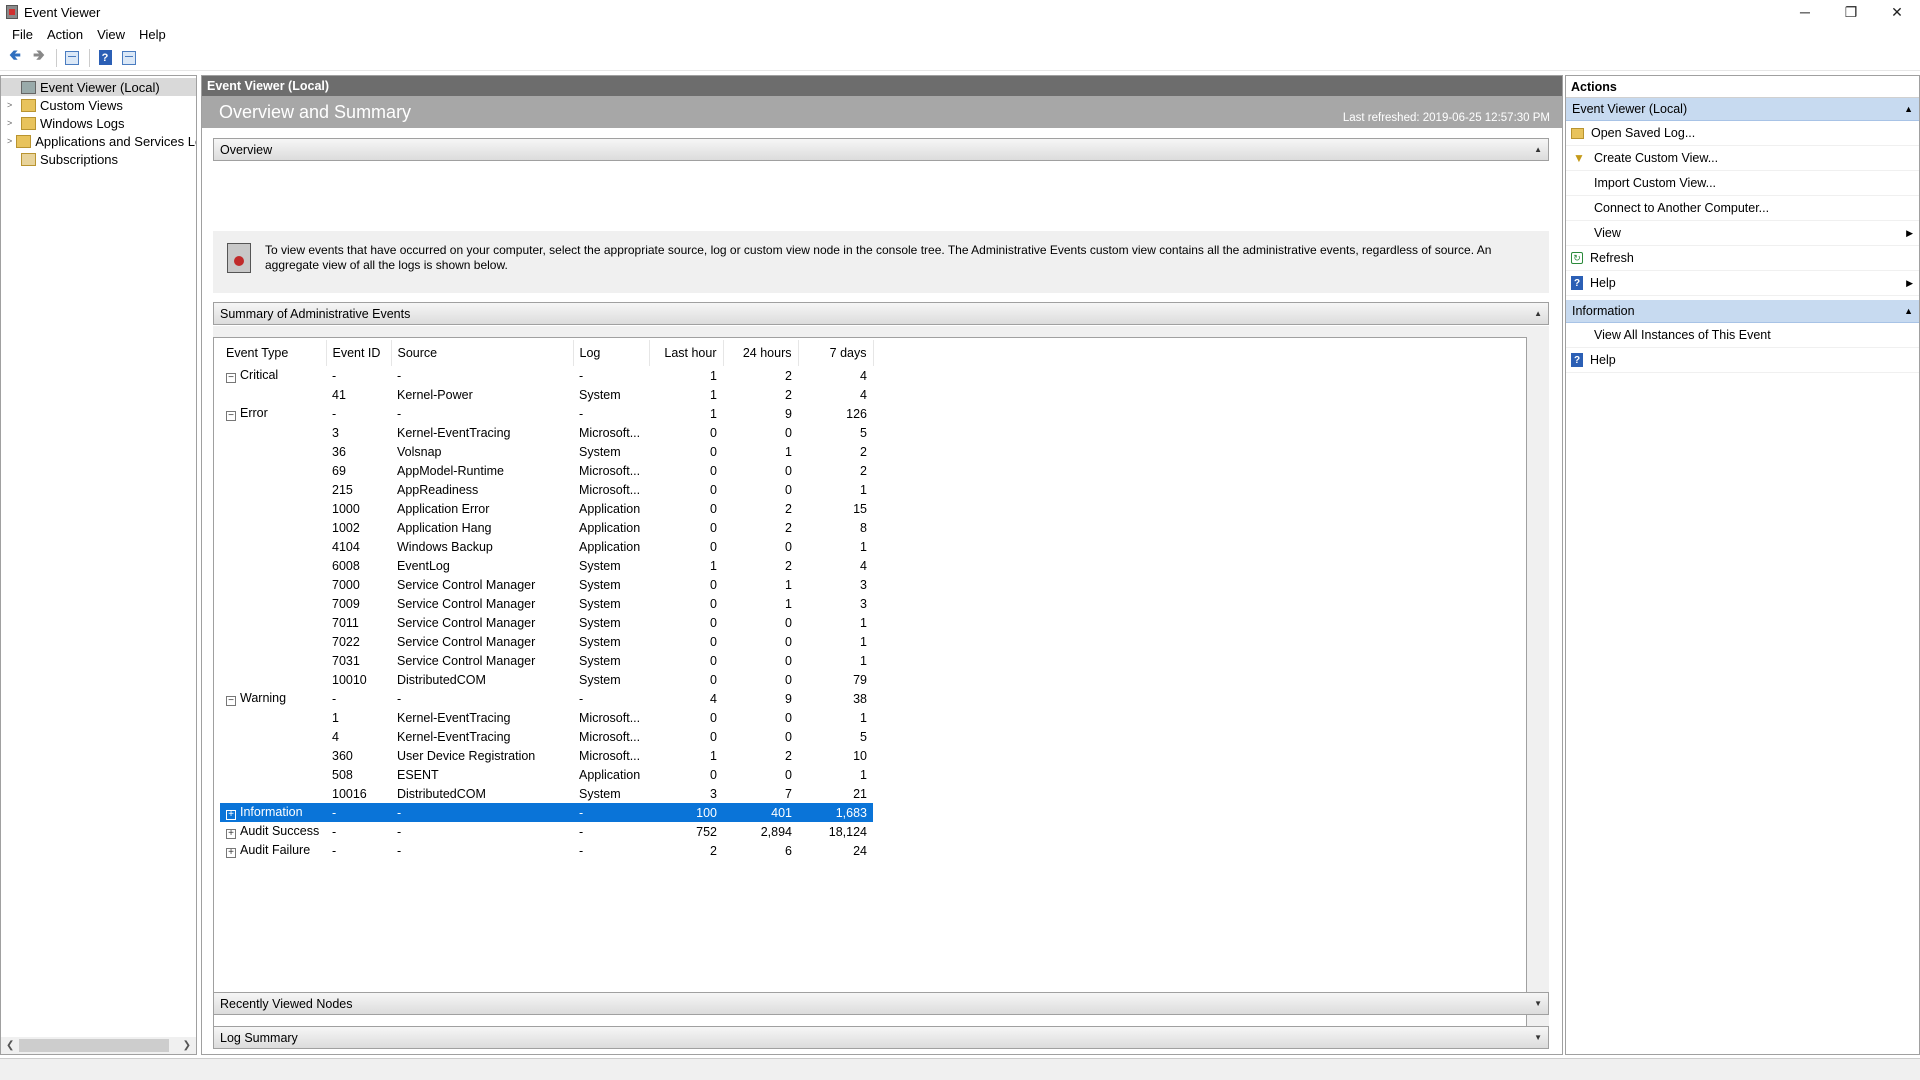  Describe the element at coordinates (1805, 12) in the screenshot. I see `minimize-button: ─` at that location.